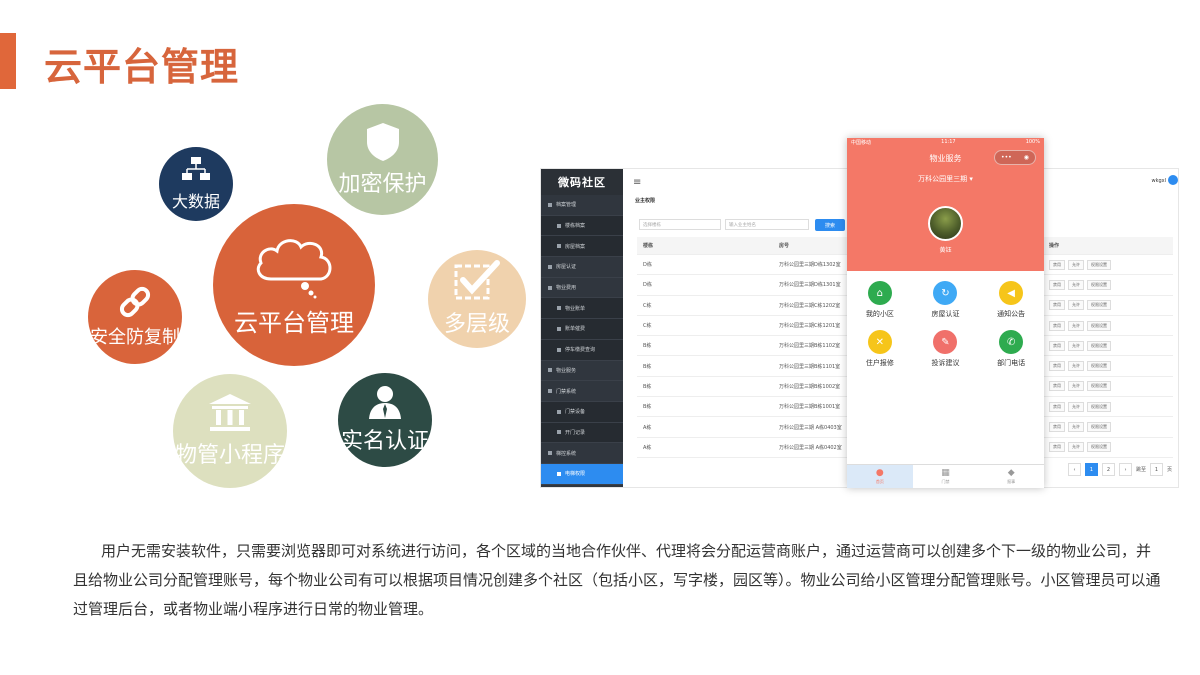  I want to click on sidebar-item: 开门记录, so click(582, 433).